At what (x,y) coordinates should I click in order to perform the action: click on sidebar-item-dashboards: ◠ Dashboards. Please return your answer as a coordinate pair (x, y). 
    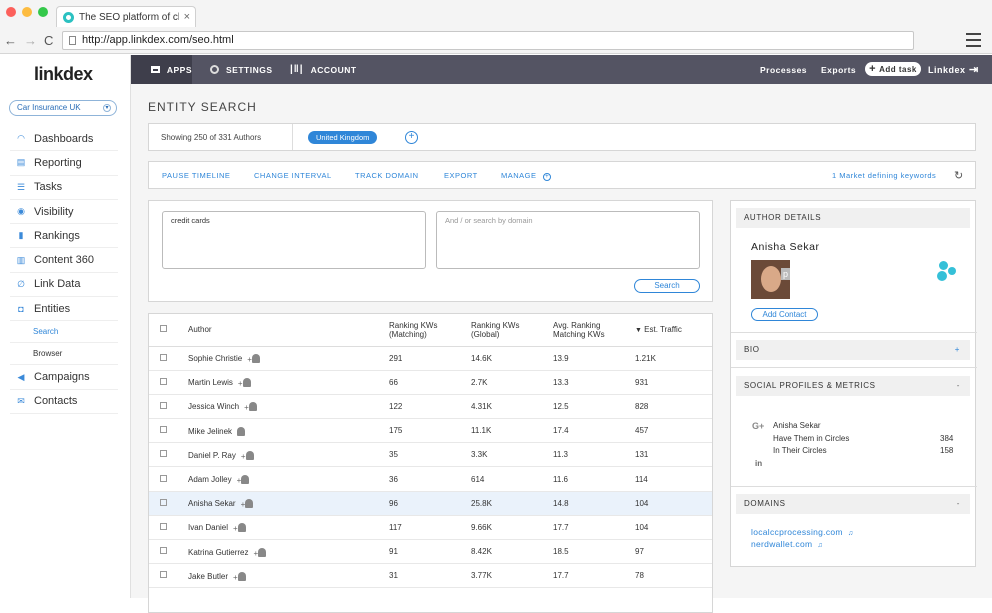
    Looking at the image, I should click on (64, 139).